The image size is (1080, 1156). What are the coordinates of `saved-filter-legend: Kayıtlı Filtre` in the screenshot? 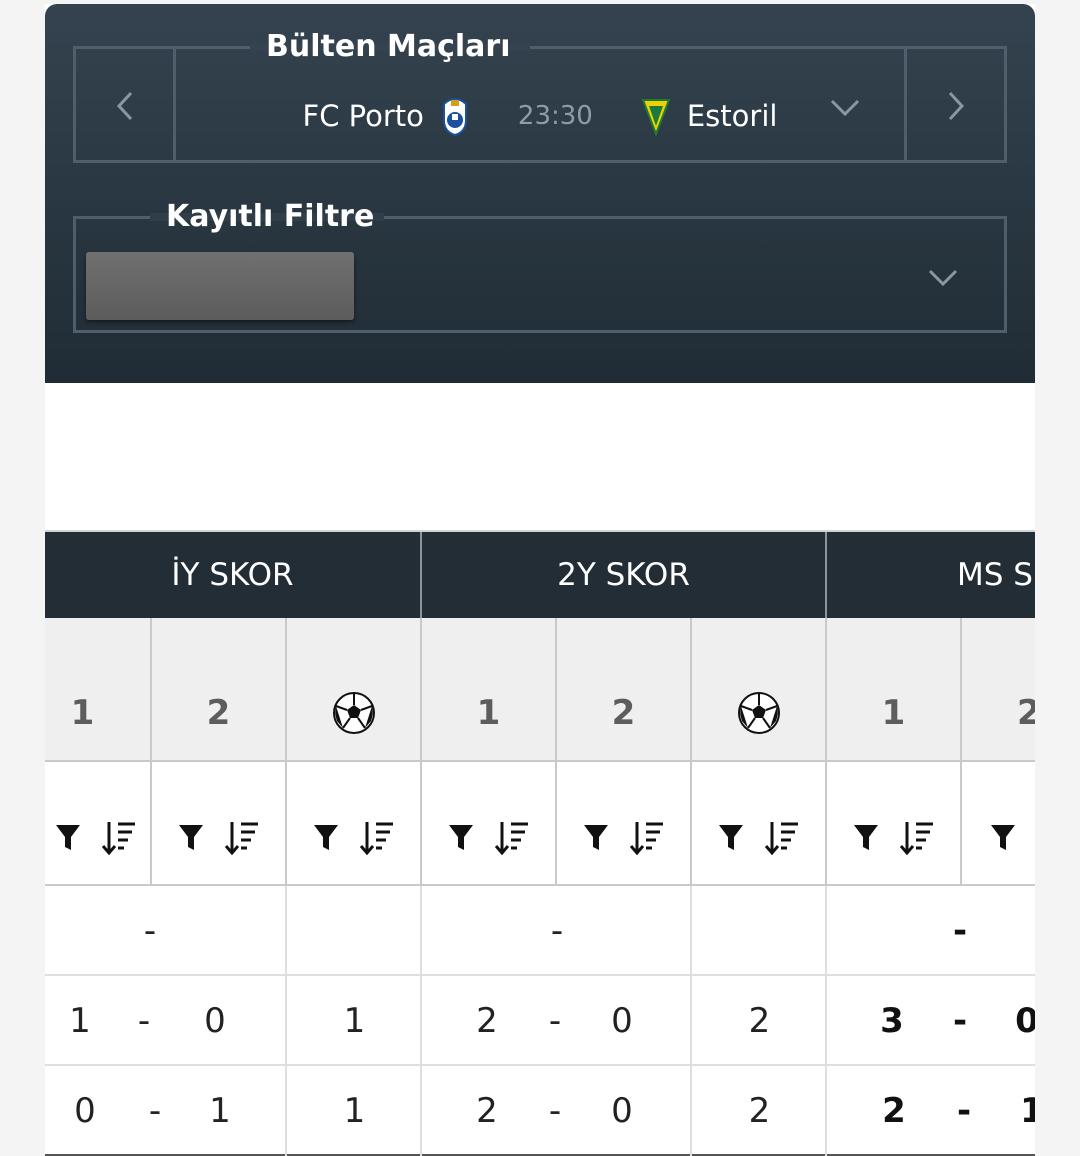 It's located at (270, 216).